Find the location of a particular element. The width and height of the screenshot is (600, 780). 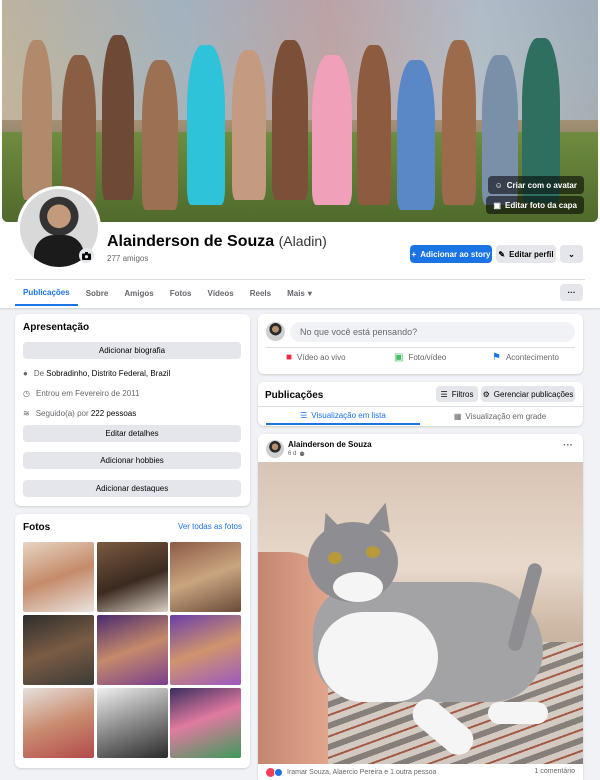

life-event-button: ⚑ Acontecimento is located at coordinates (525, 357).